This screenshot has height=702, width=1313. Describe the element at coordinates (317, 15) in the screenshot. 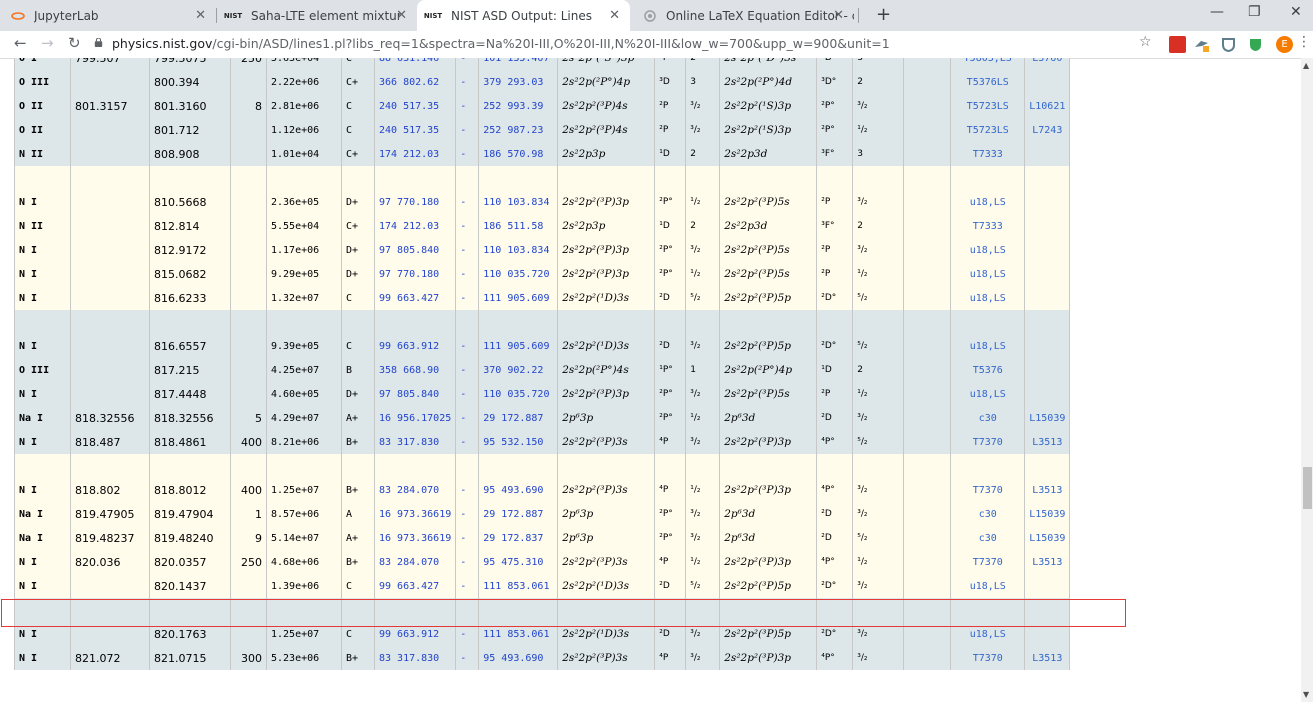

I see `tab-saha-lte: NIST Saha-LTE element mixture compo ✕` at that location.